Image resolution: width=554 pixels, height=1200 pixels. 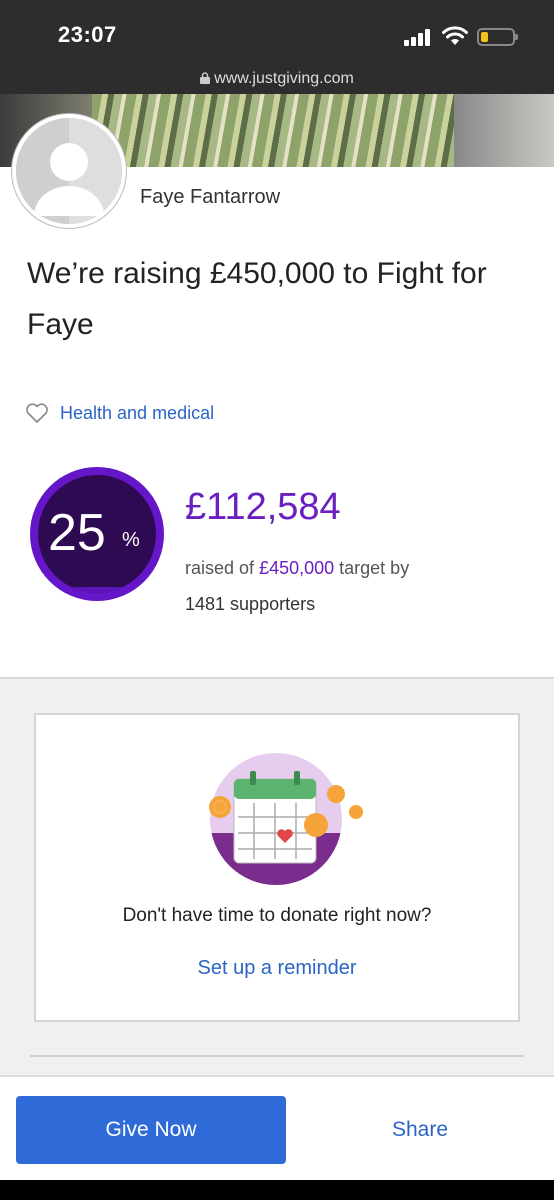 I want to click on bottom-edge, so click(x=277, y=1190).